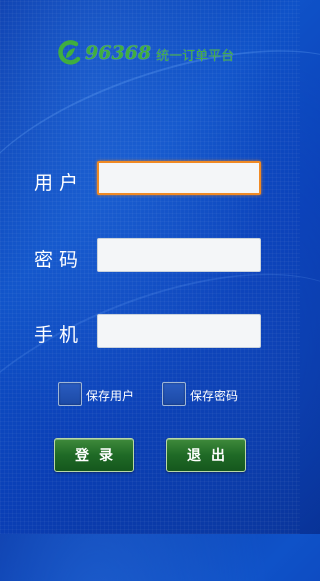  What do you see at coordinates (70, 53) in the screenshot?
I see `leaf-logo-icon` at bounding box center [70, 53].